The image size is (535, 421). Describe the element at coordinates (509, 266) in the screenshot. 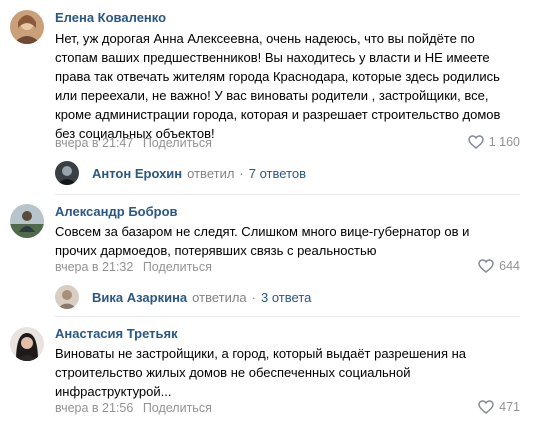

I see `like-count: 644` at that location.